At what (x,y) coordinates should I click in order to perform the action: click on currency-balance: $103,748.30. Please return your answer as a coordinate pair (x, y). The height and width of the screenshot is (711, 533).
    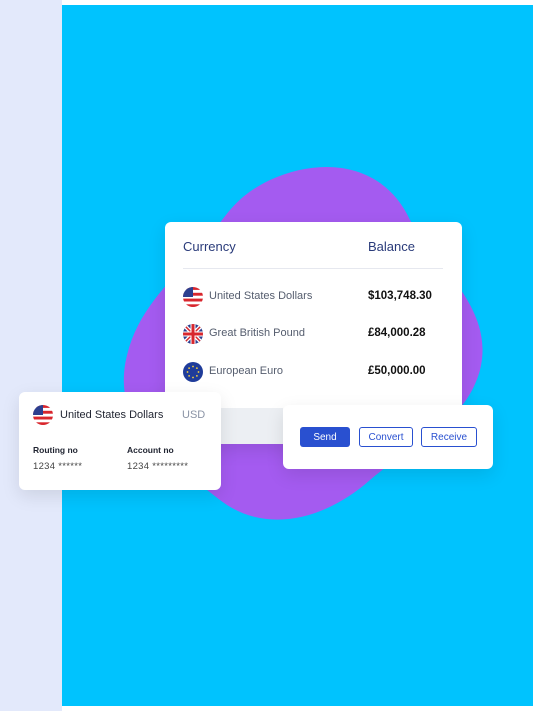
    Looking at the image, I should click on (400, 296).